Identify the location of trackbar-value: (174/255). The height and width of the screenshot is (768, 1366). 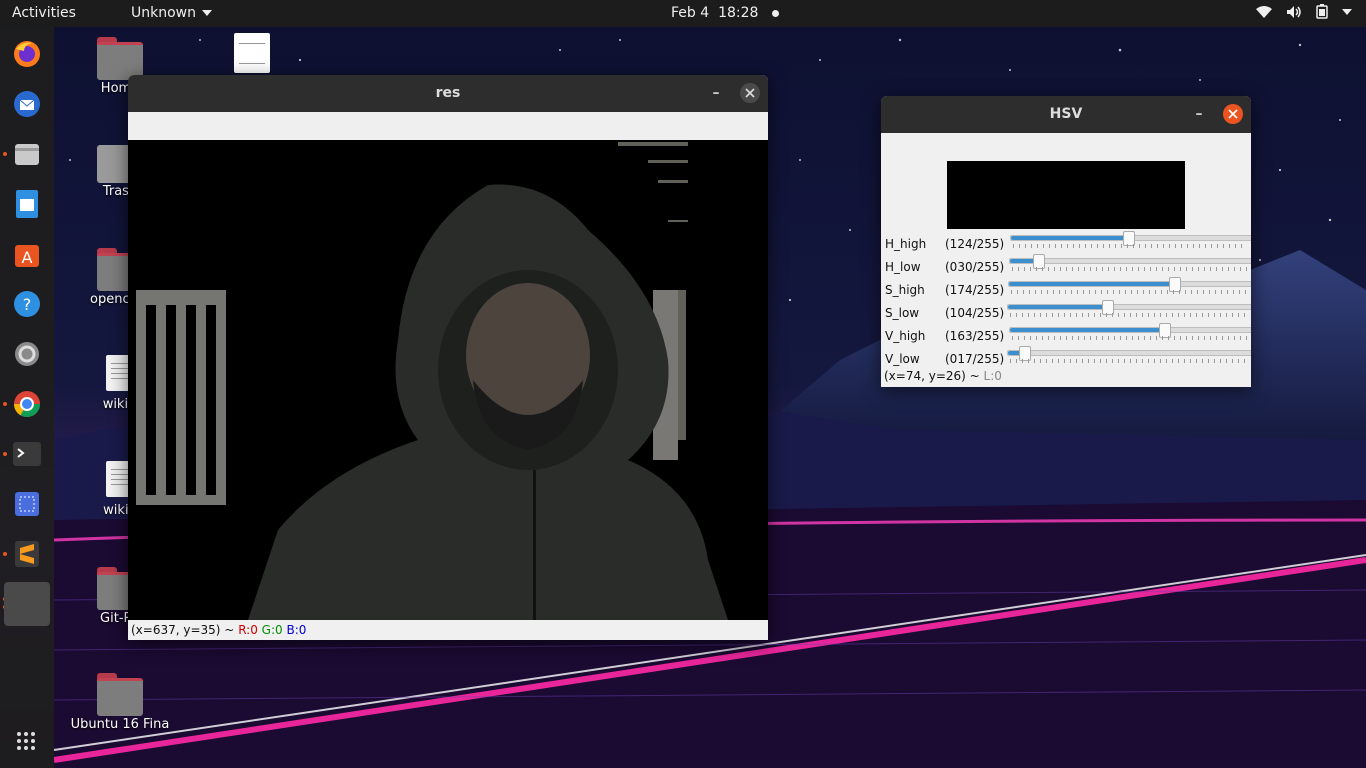
(975, 290).